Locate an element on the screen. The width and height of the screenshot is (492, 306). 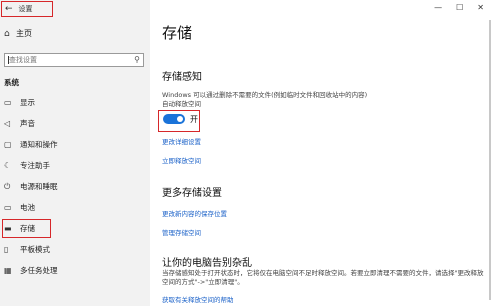
app-title: 设置 is located at coordinates (25, 9).